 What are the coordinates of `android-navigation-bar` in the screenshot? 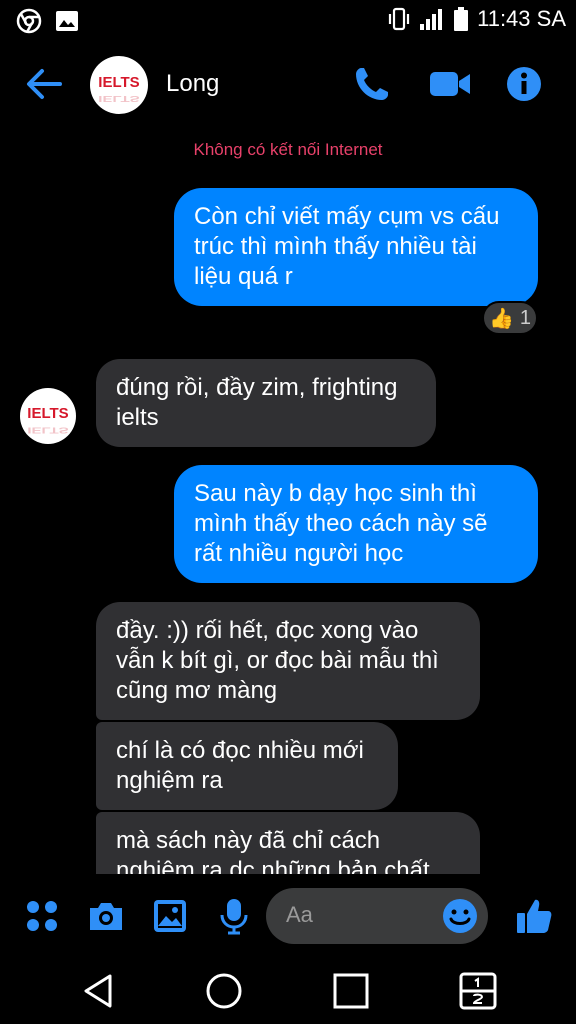 It's located at (288, 991).